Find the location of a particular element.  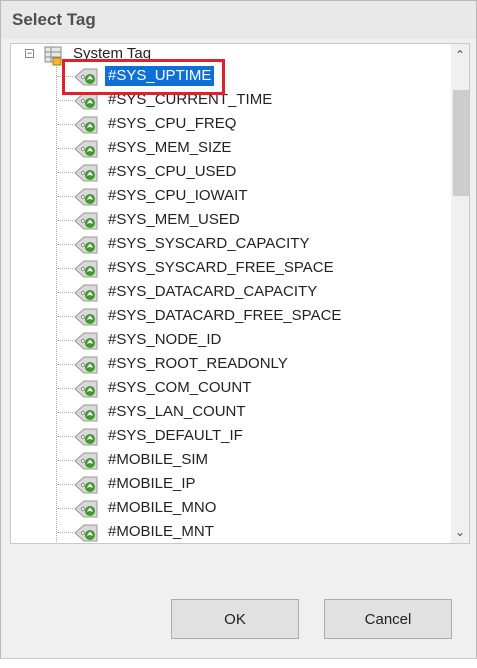

tree-item: #SYS_DEFAULT_IF is located at coordinates (231, 436).